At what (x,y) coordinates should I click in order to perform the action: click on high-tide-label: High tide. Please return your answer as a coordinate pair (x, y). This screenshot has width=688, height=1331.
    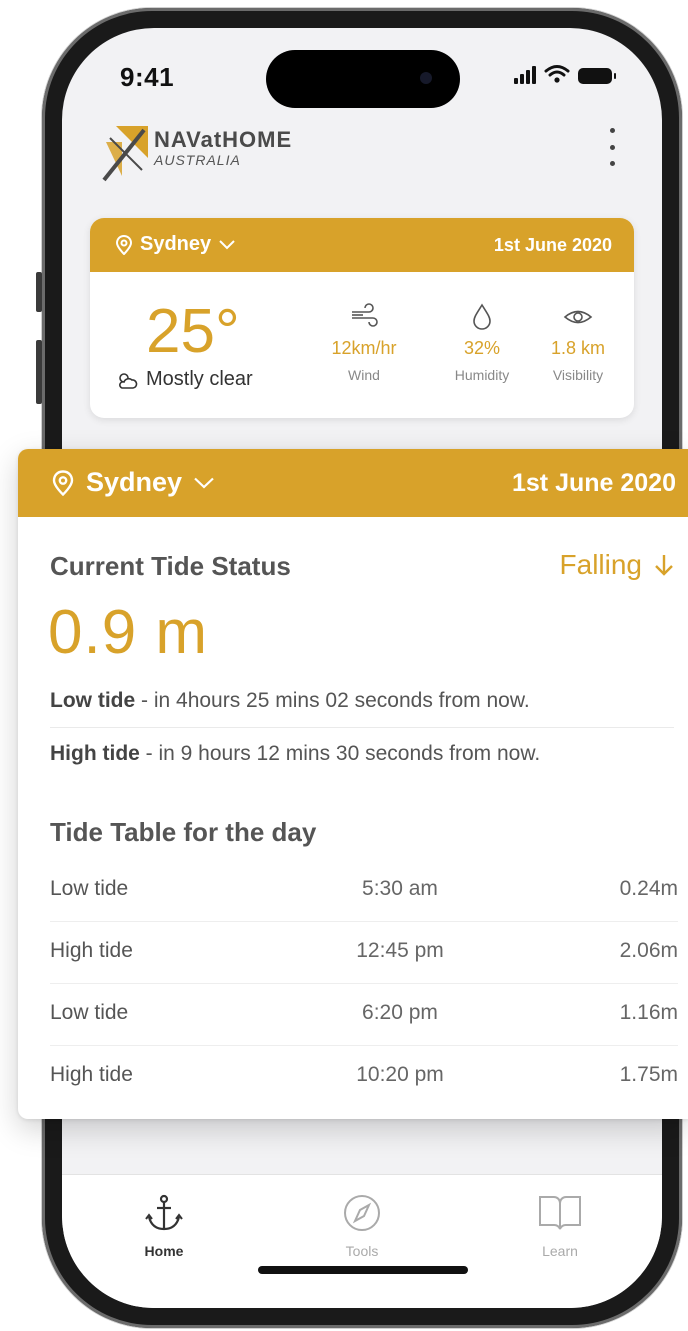
    Looking at the image, I should click on (95, 753).